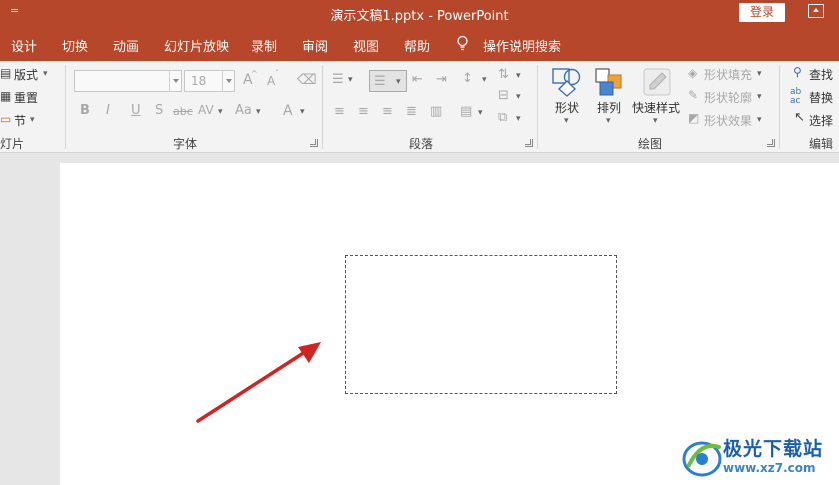 The height and width of the screenshot is (485, 839). I want to click on quick-styles-icon, so click(657, 82).